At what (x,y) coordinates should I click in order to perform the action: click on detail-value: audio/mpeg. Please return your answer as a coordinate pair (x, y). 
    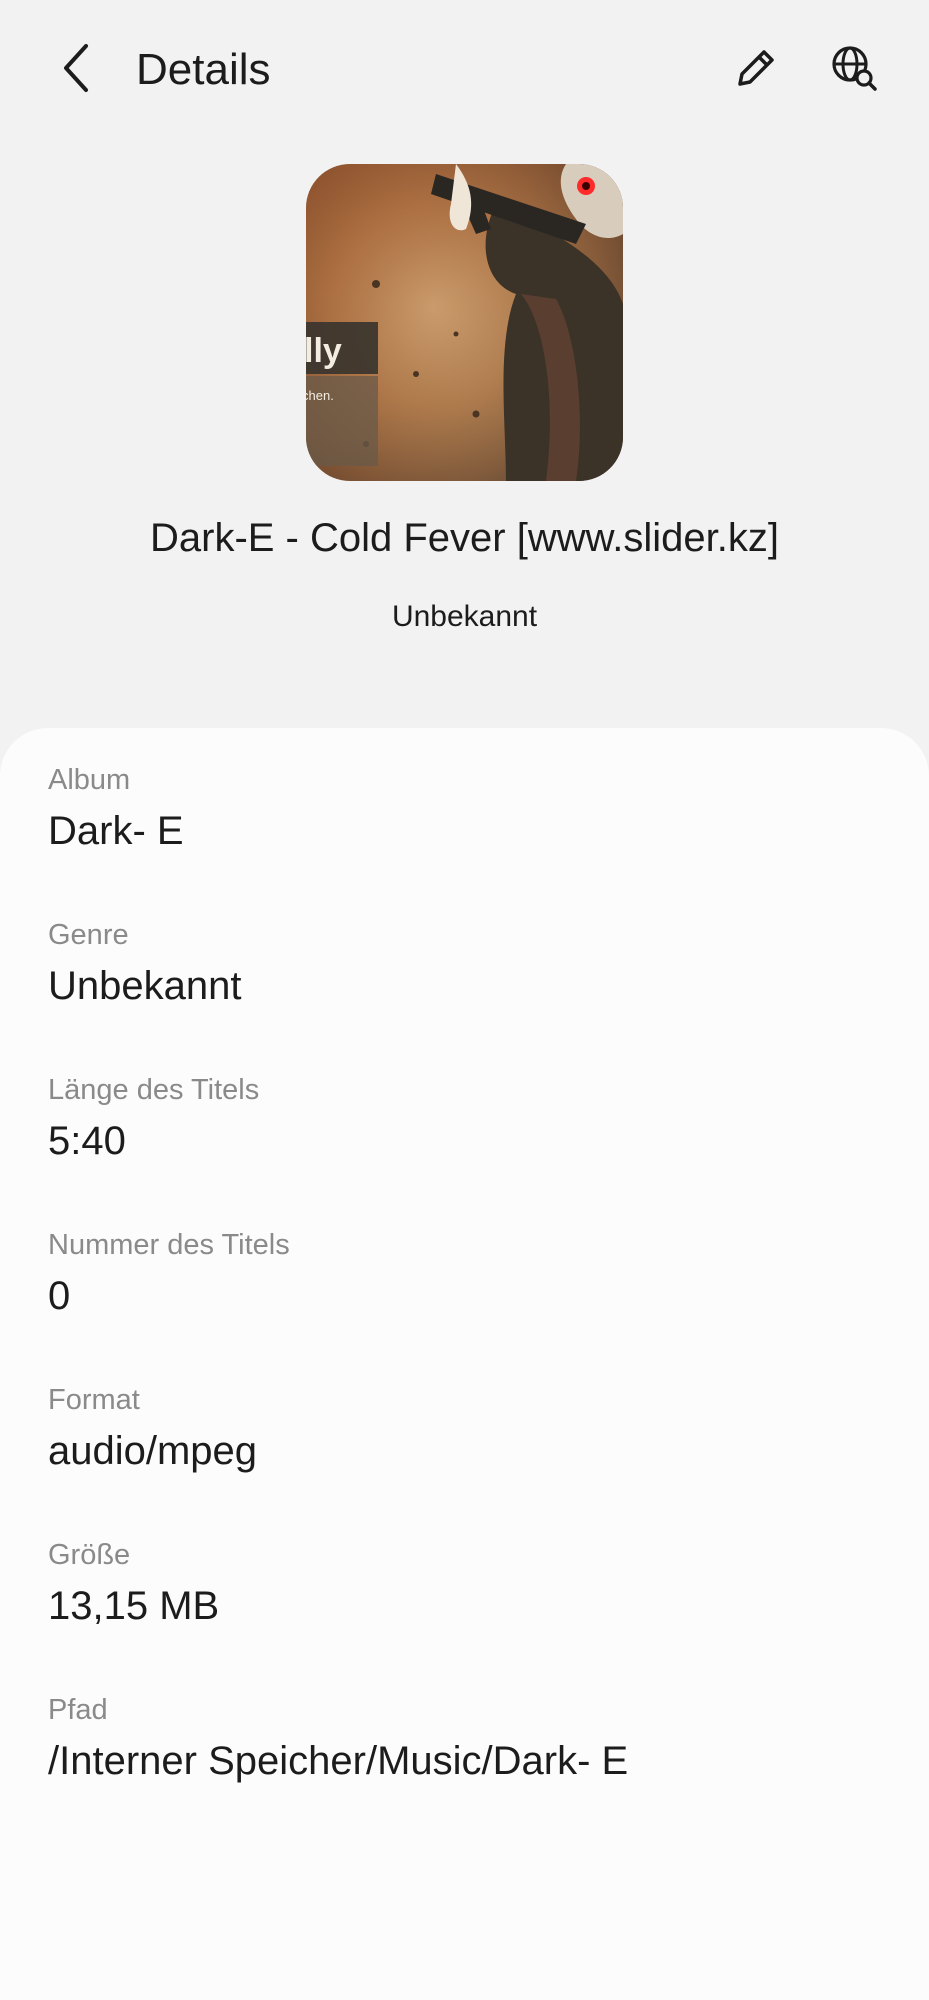
    Looking at the image, I should click on (153, 1451).